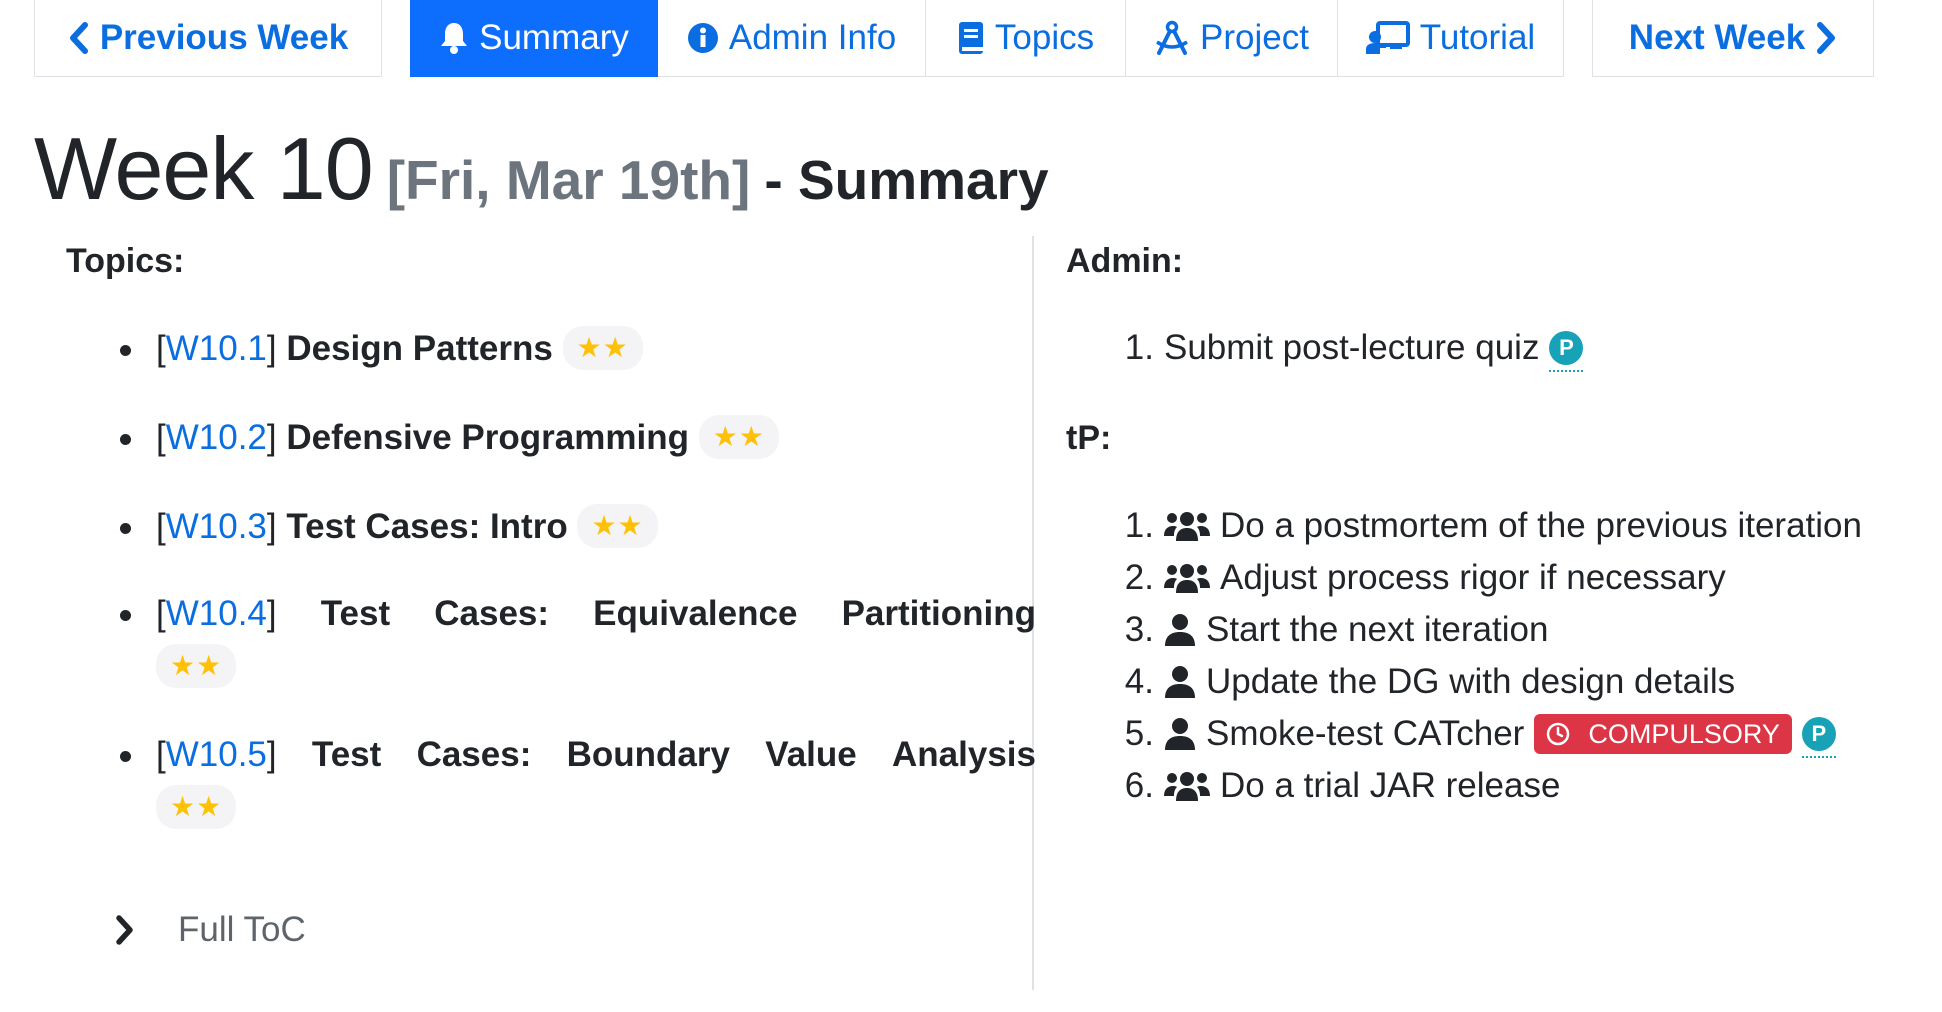  Describe the element at coordinates (78, 38) in the screenshot. I see `chevron-left-icon` at that location.